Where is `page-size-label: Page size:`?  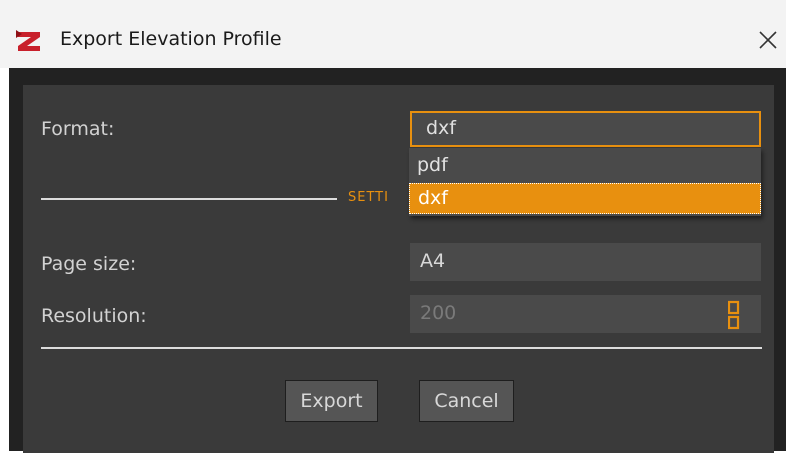
page-size-label: Page size: is located at coordinates (89, 264).